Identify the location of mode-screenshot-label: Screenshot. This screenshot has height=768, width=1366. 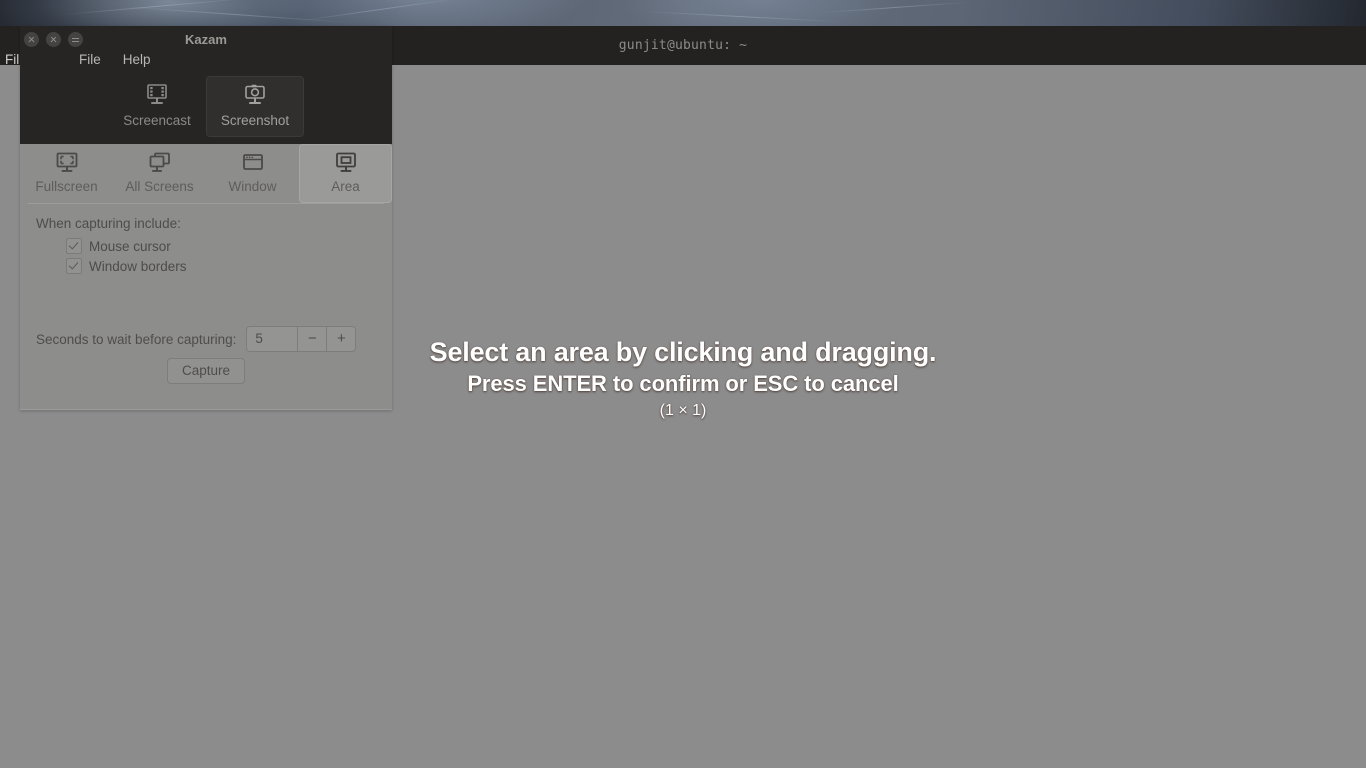
(255, 120).